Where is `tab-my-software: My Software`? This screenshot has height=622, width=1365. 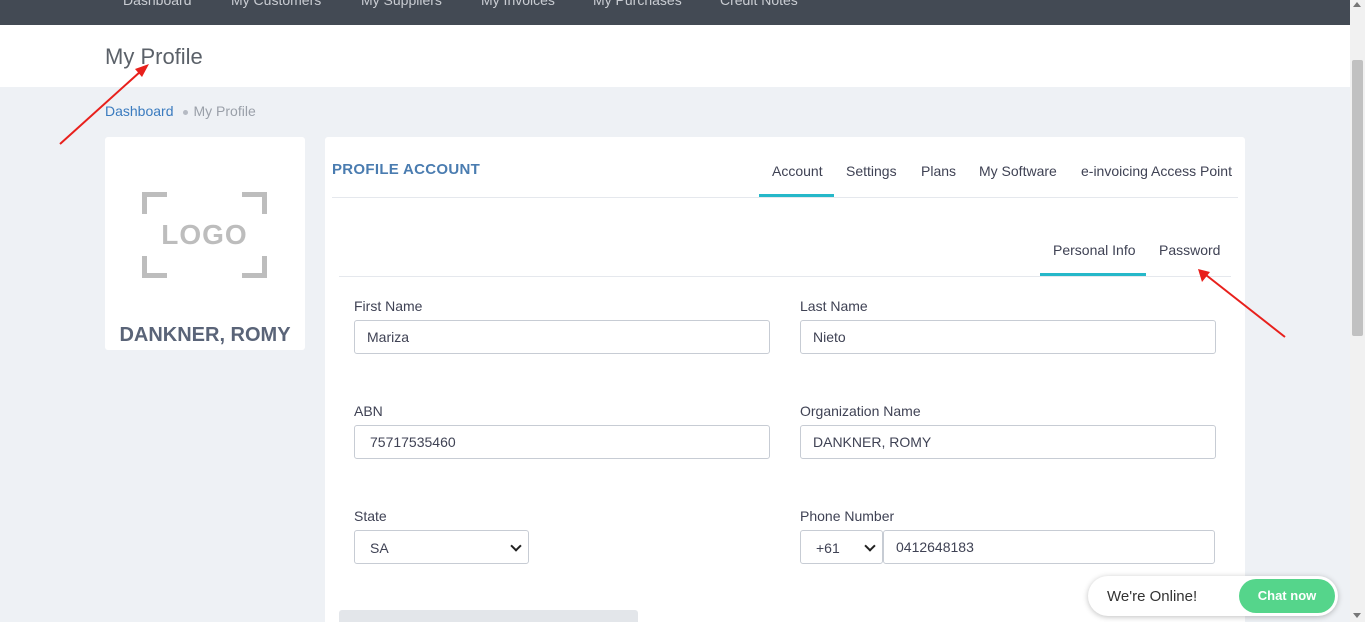 tab-my-software: My Software is located at coordinates (1018, 171).